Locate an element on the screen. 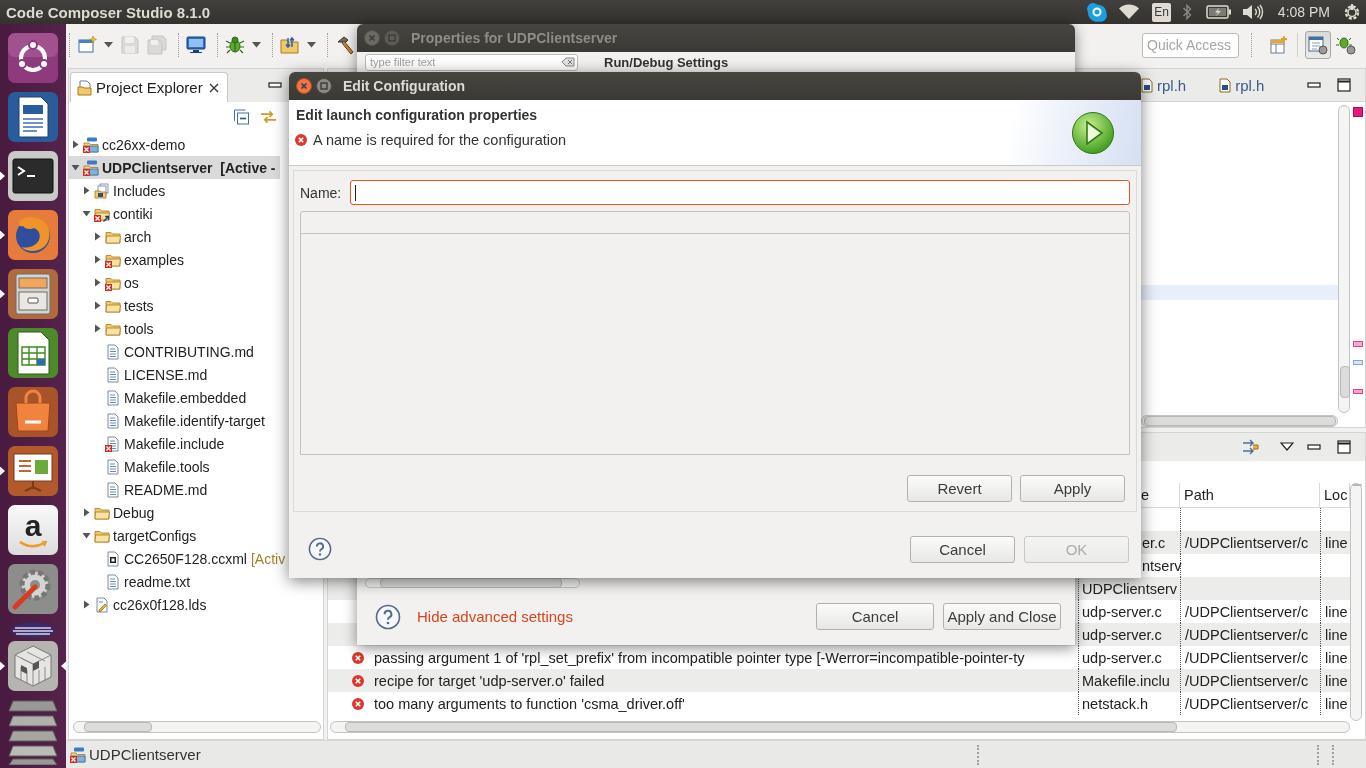 The height and width of the screenshot is (768, 1366). ring-dots-icon is located at coordinates (33, 58).